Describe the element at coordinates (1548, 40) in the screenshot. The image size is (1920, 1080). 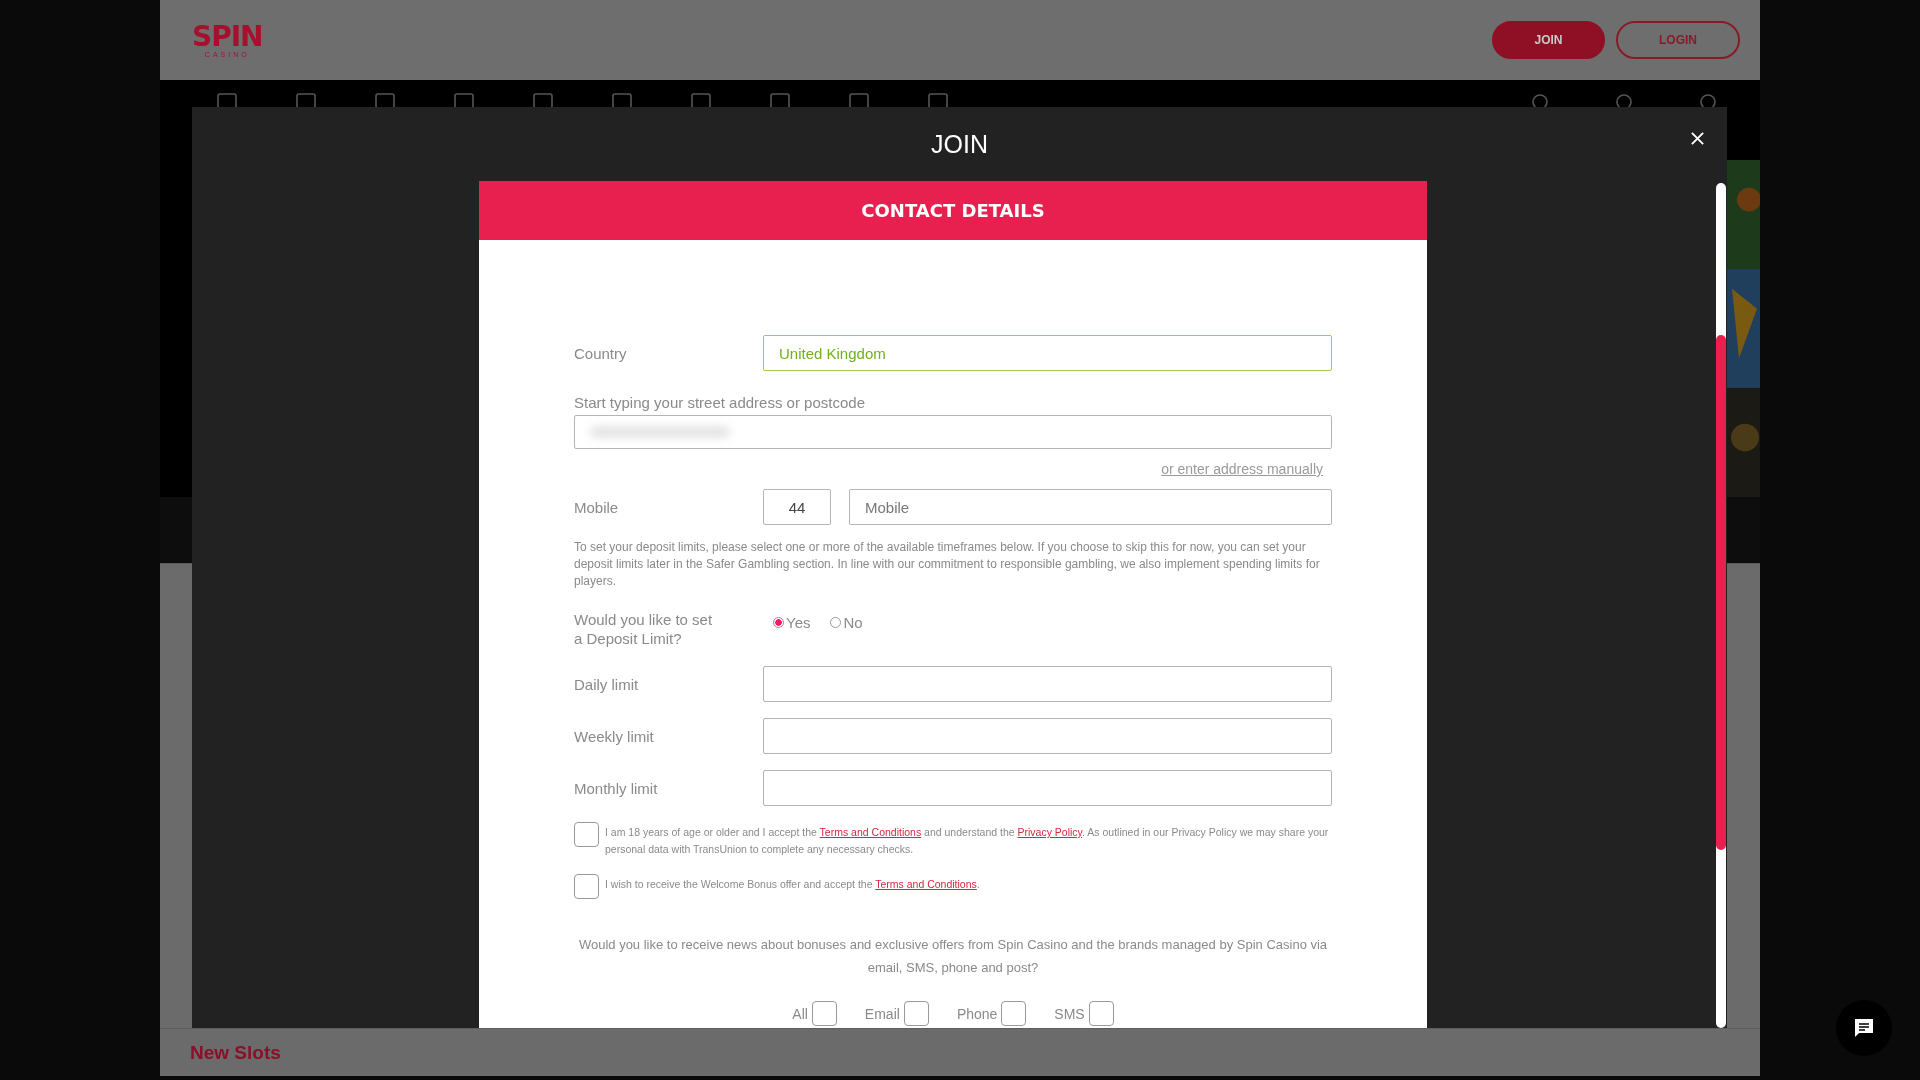
I see `join-button: JOIN` at that location.